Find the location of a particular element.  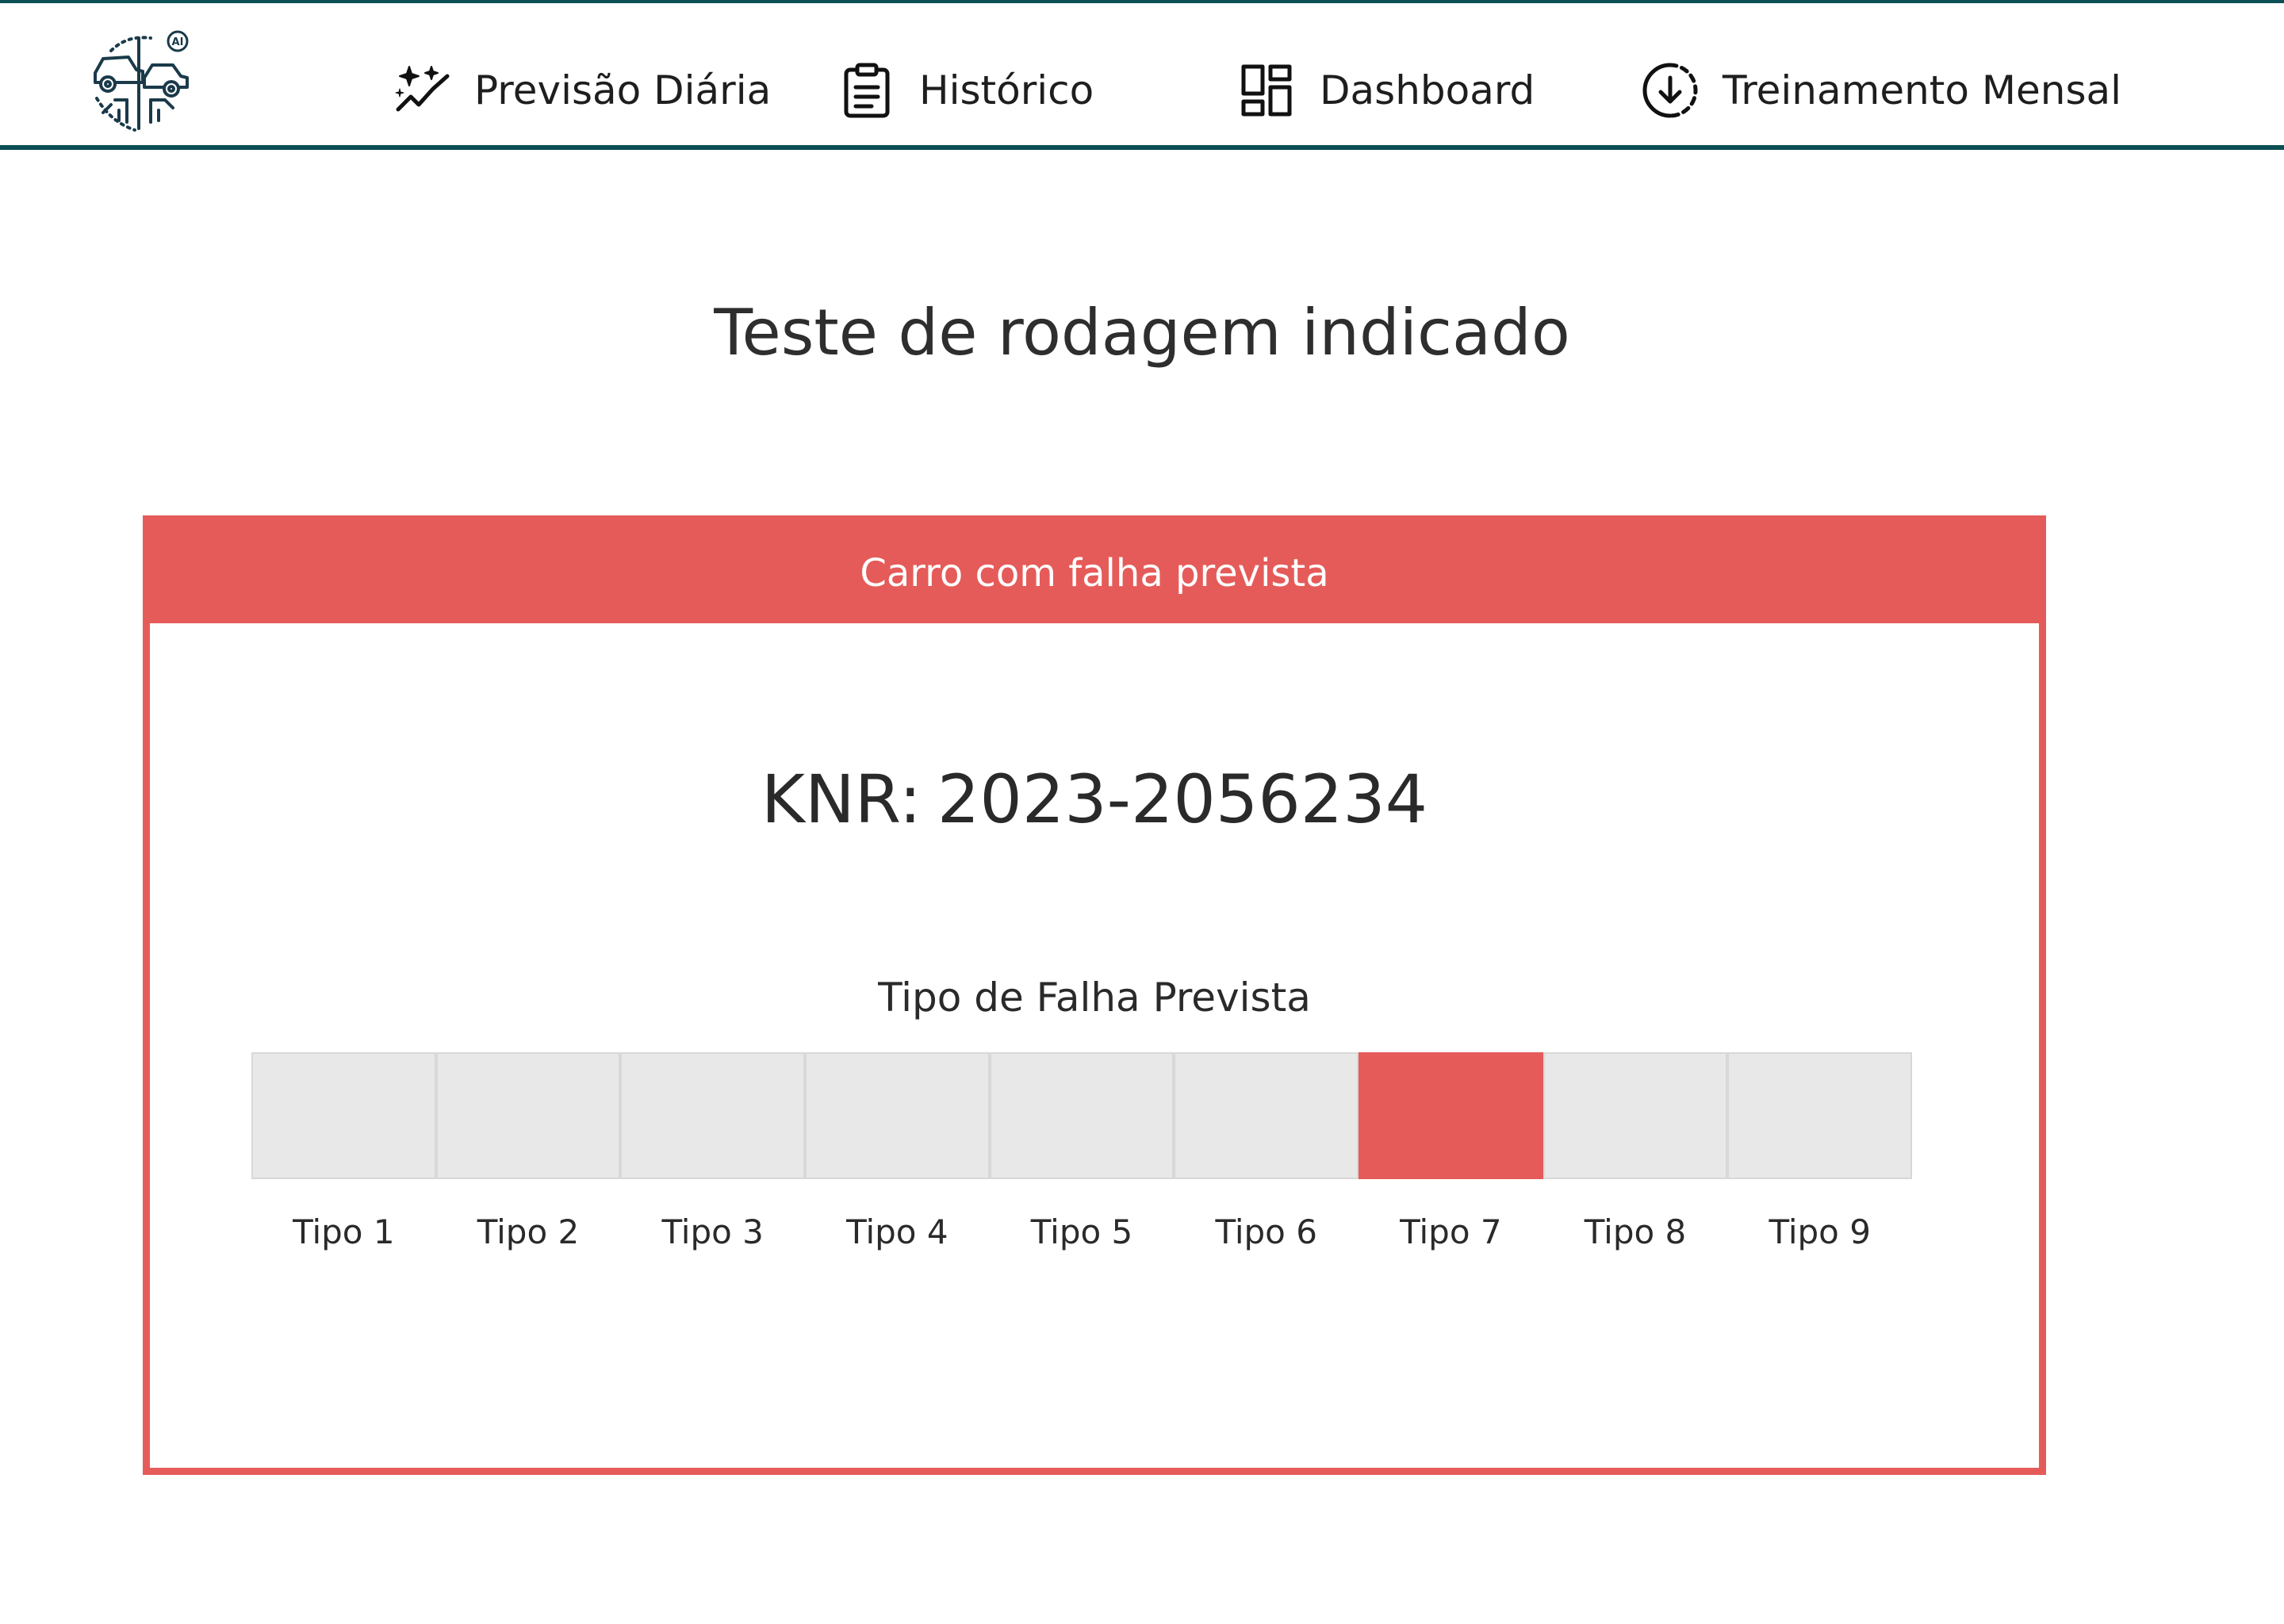

fault-type-bar is located at coordinates (1082, 1115).